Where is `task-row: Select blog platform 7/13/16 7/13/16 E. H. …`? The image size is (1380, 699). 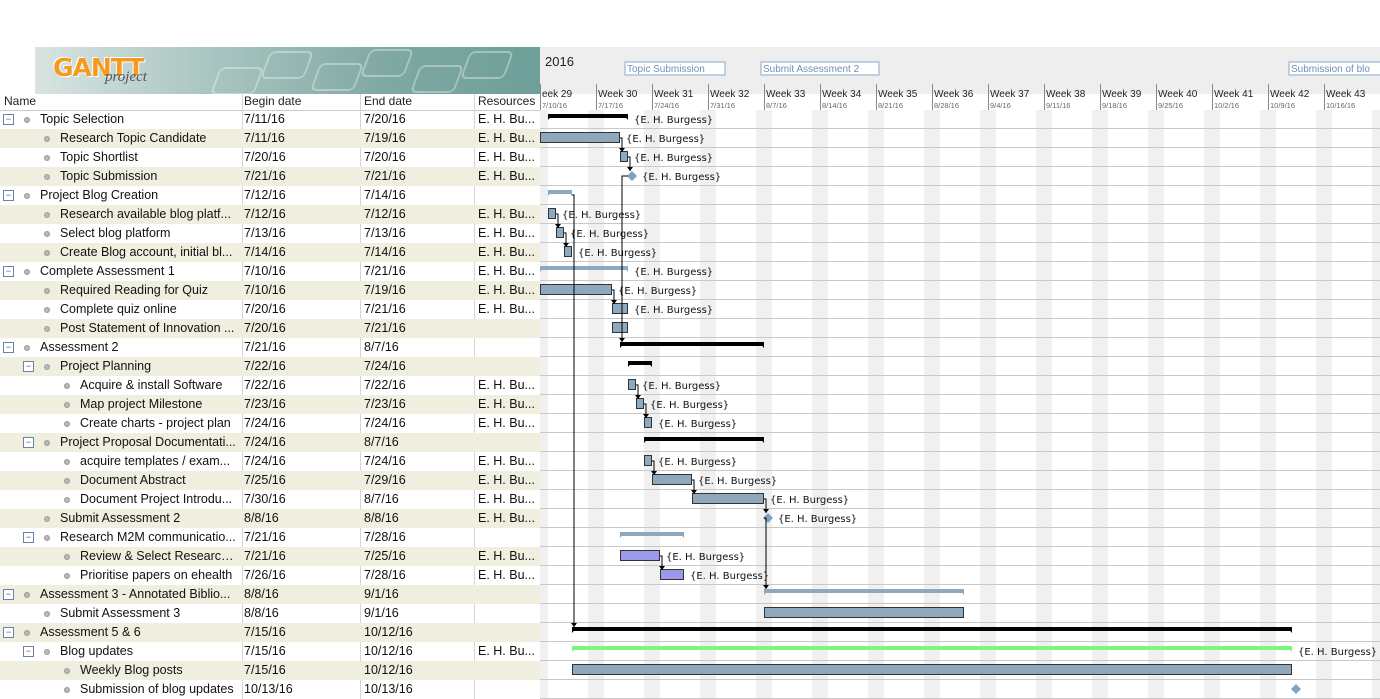
task-row: Select blog platform 7/13/16 7/13/16 E. H. … is located at coordinates (270, 233).